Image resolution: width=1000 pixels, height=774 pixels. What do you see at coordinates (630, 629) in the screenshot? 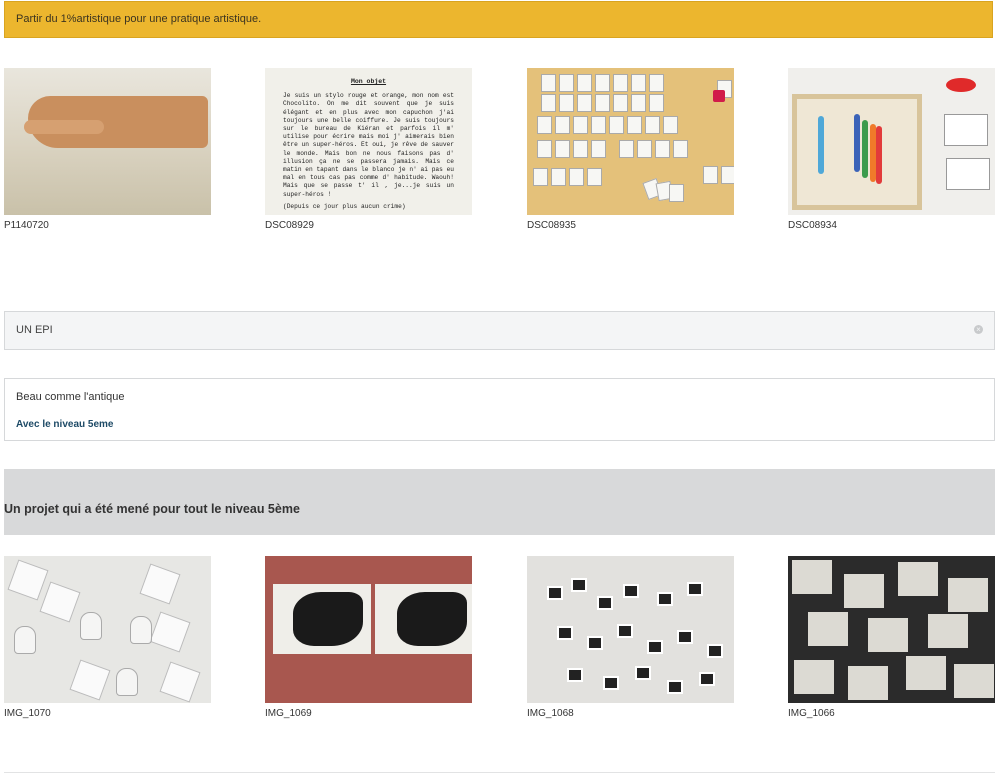
I see `photo-table-display` at bounding box center [630, 629].